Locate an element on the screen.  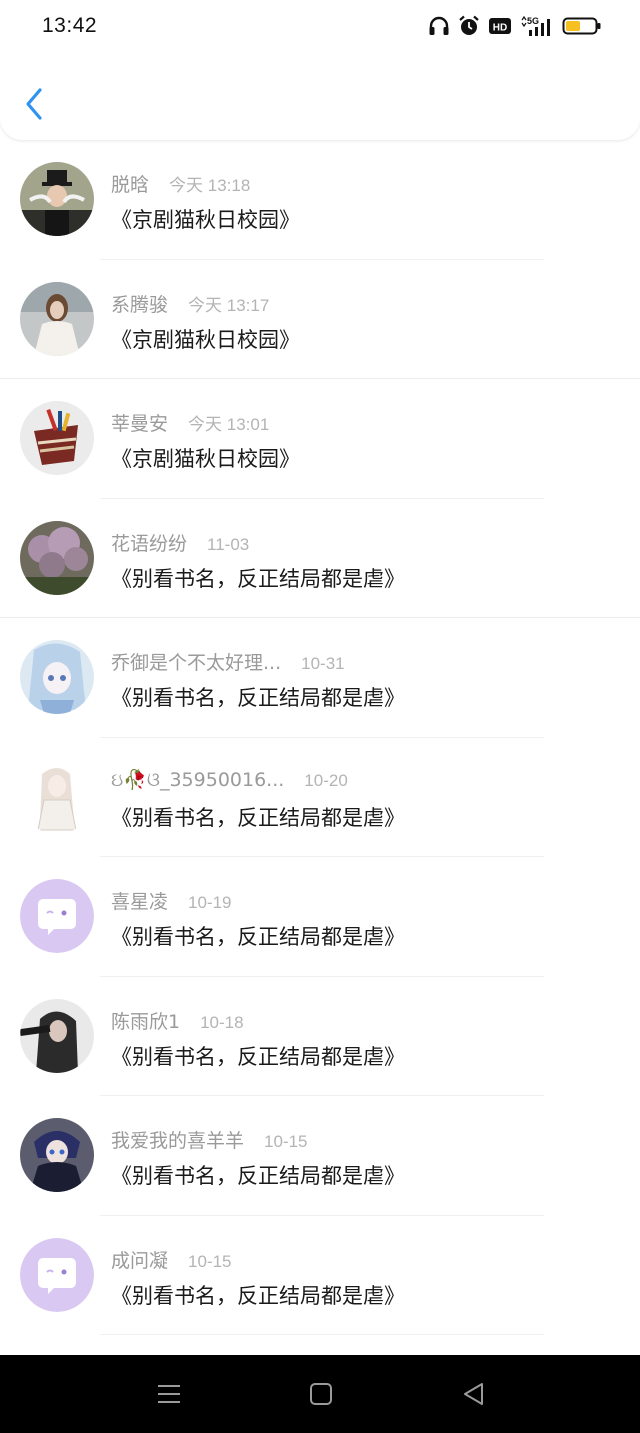
chevron-left-icon is located at coordinates (34, 104).